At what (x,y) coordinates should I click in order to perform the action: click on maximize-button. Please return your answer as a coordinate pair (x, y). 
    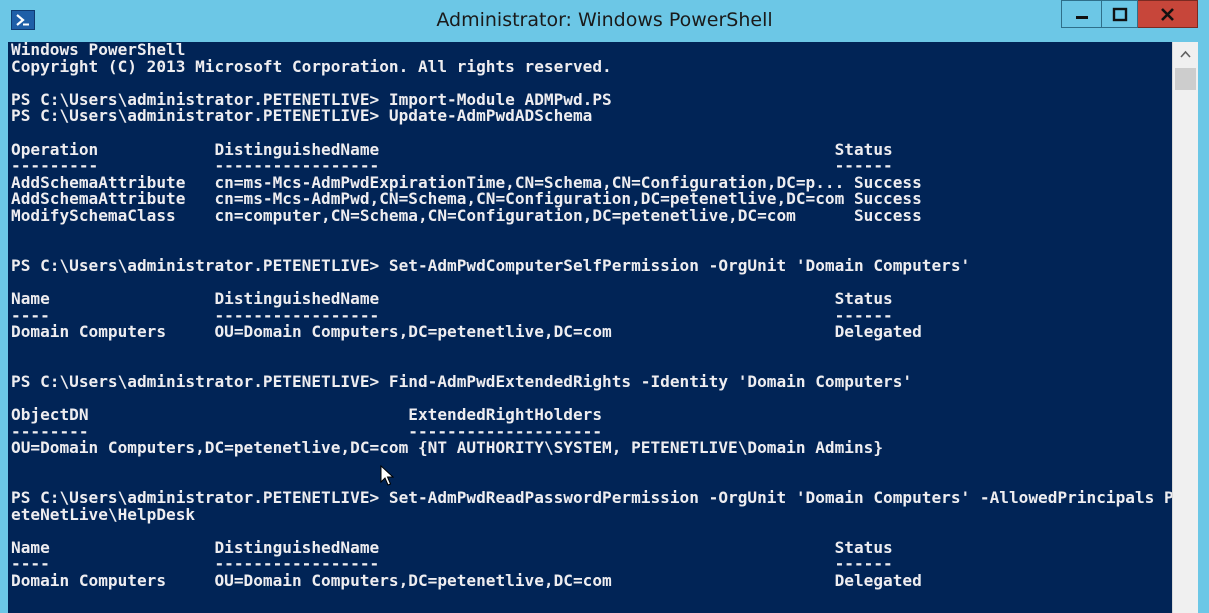
    Looking at the image, I should click on (1119, 14).